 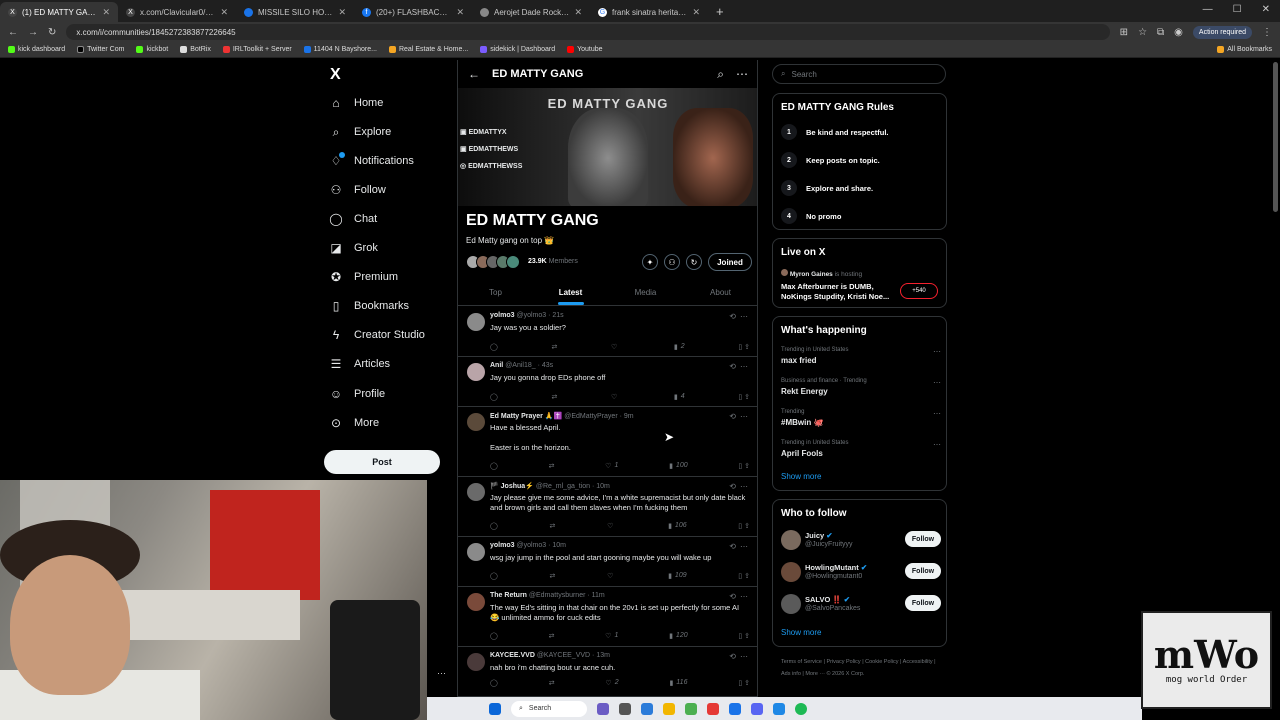 I want to click on views-icon: ▮ 116, so click(x=678, y=683).